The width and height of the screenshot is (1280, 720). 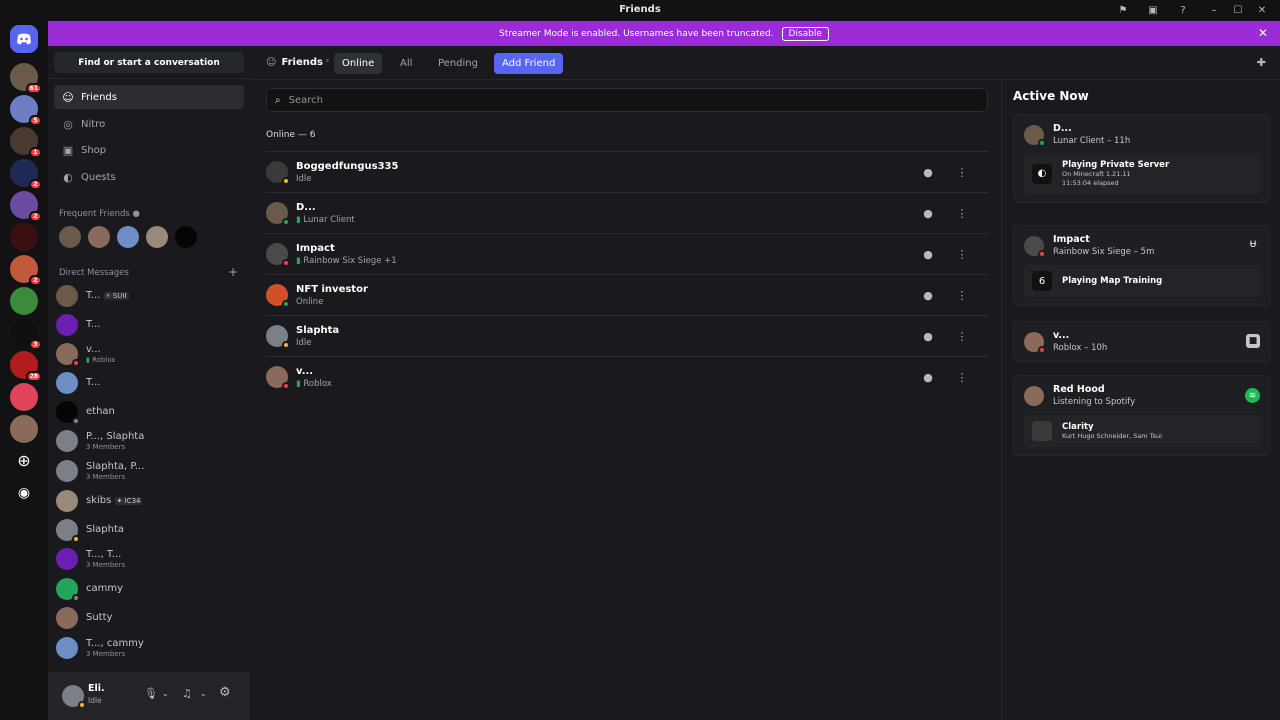 What do you see at coordinates (150, 530) in the screenshot?
I see `dm-item: Slaphta` at bounding box center [150, 530].